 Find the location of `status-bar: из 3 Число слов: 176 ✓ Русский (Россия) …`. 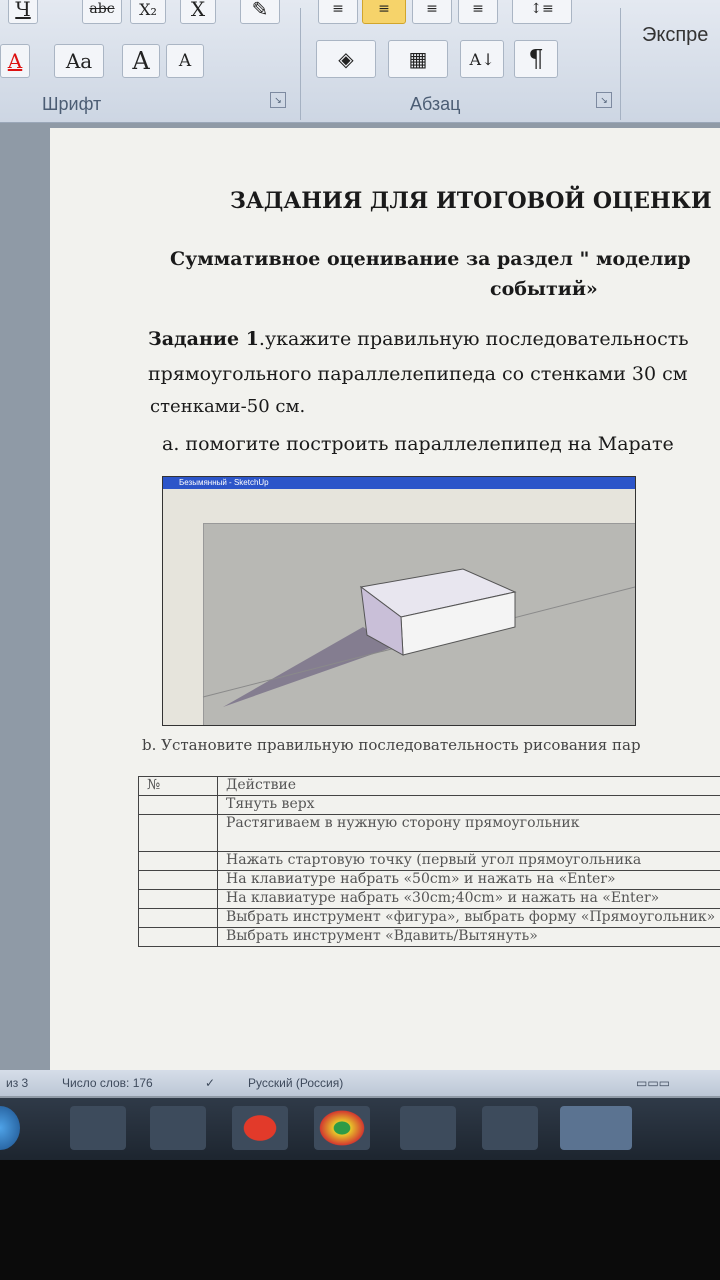

status-bar: из 3 Число слов: 176 ✓ Русский (Россия) … is located at coordinates (360, 1083).